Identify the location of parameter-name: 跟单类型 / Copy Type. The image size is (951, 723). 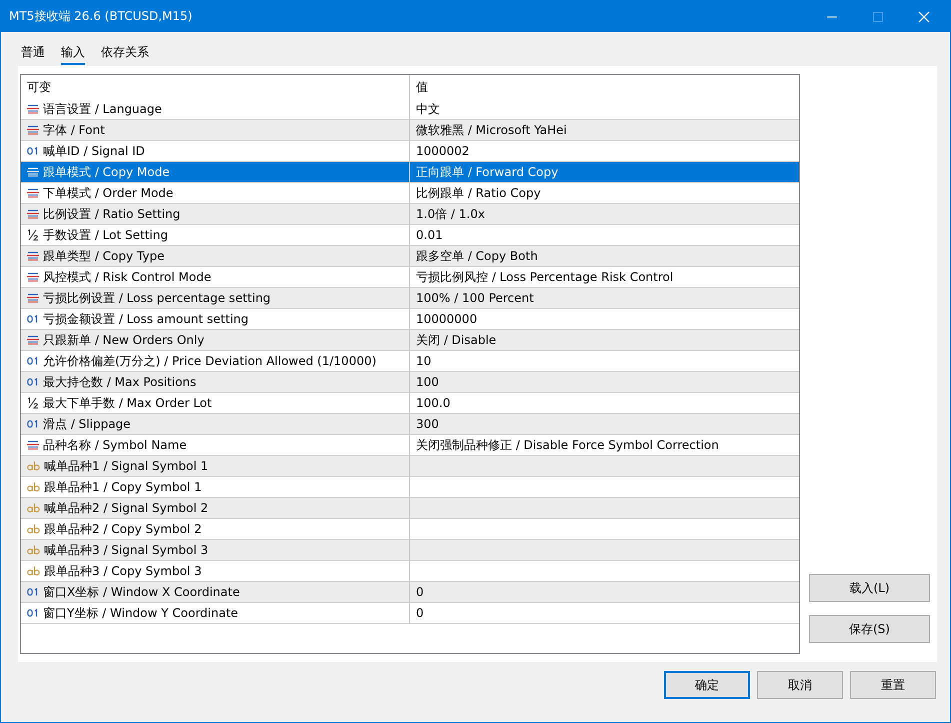
(103, 256).